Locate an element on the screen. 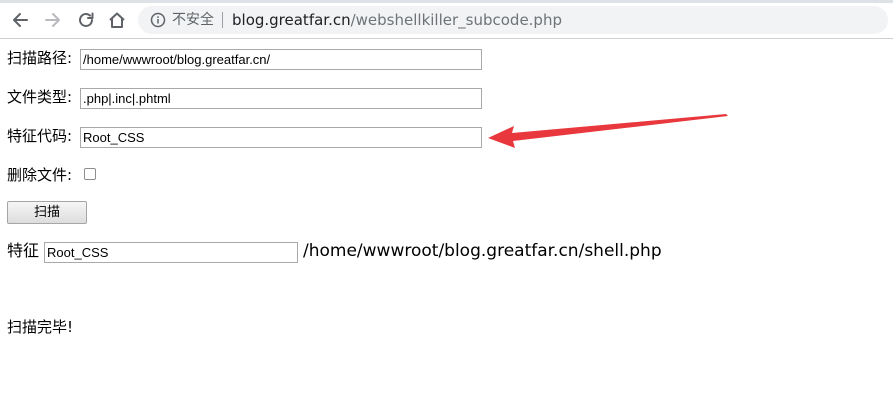 The image size is (893, 419). delete-files-checkbox is located at coordinates (90, 174).